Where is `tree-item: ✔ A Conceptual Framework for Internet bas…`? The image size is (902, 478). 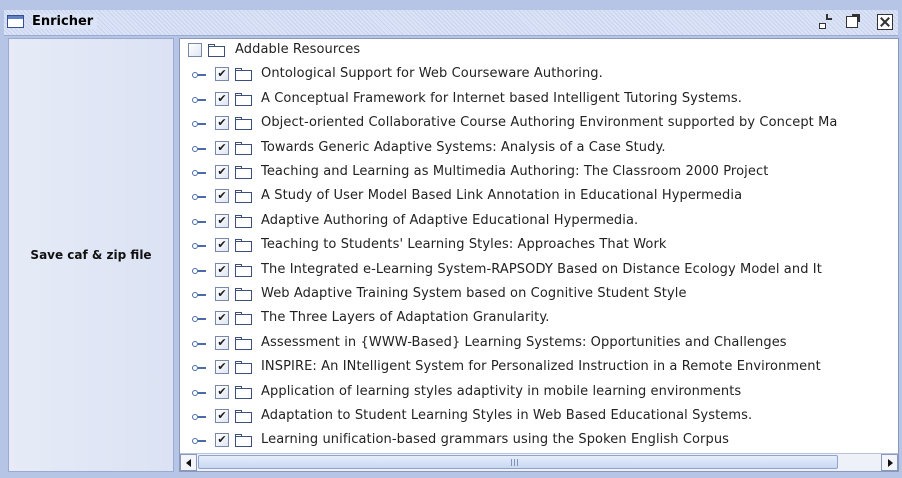 tree-item: ✔ A Conceptual Framework for Internet bas… is located at coordinates (539, 100).